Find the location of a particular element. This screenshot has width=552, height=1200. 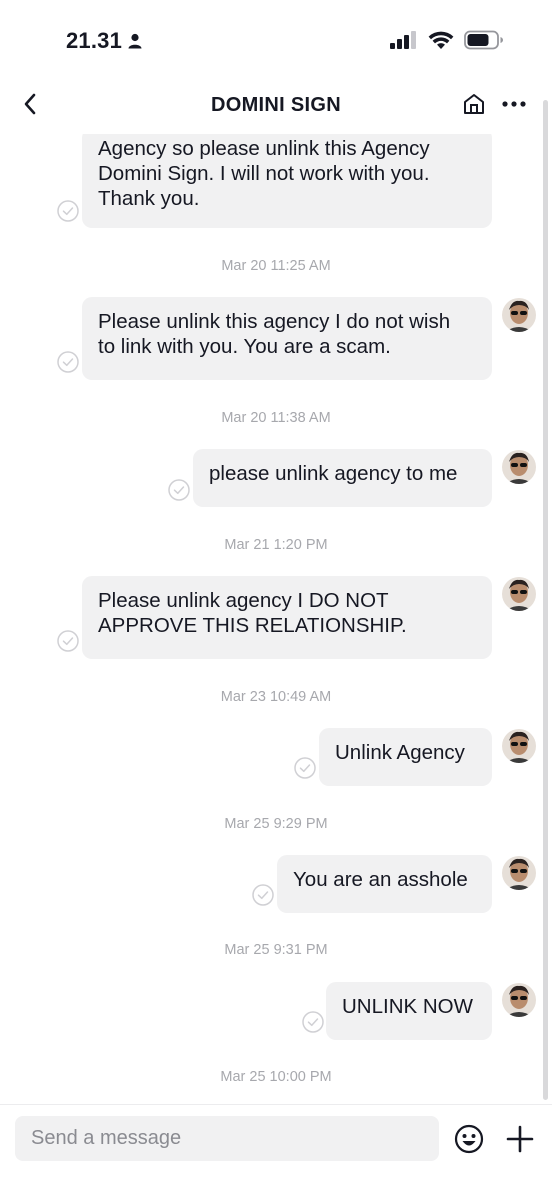

message-line: Domini Sign. I will not work with you. is located at coordinates (264, 173).